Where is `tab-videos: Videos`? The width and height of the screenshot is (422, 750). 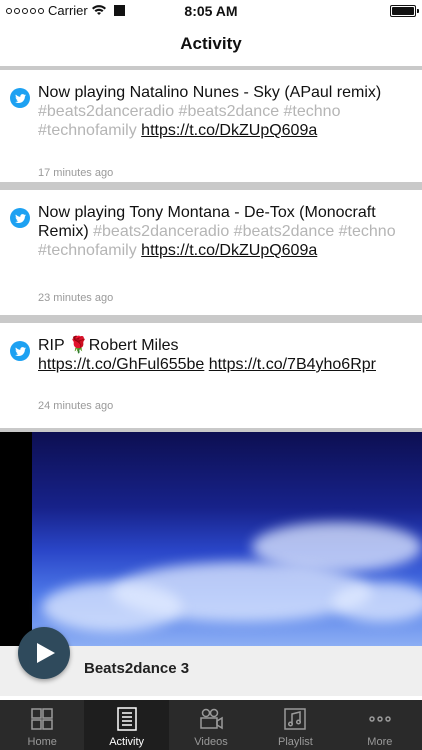
tab-videos: Videos is located at coordinates (211, 725).